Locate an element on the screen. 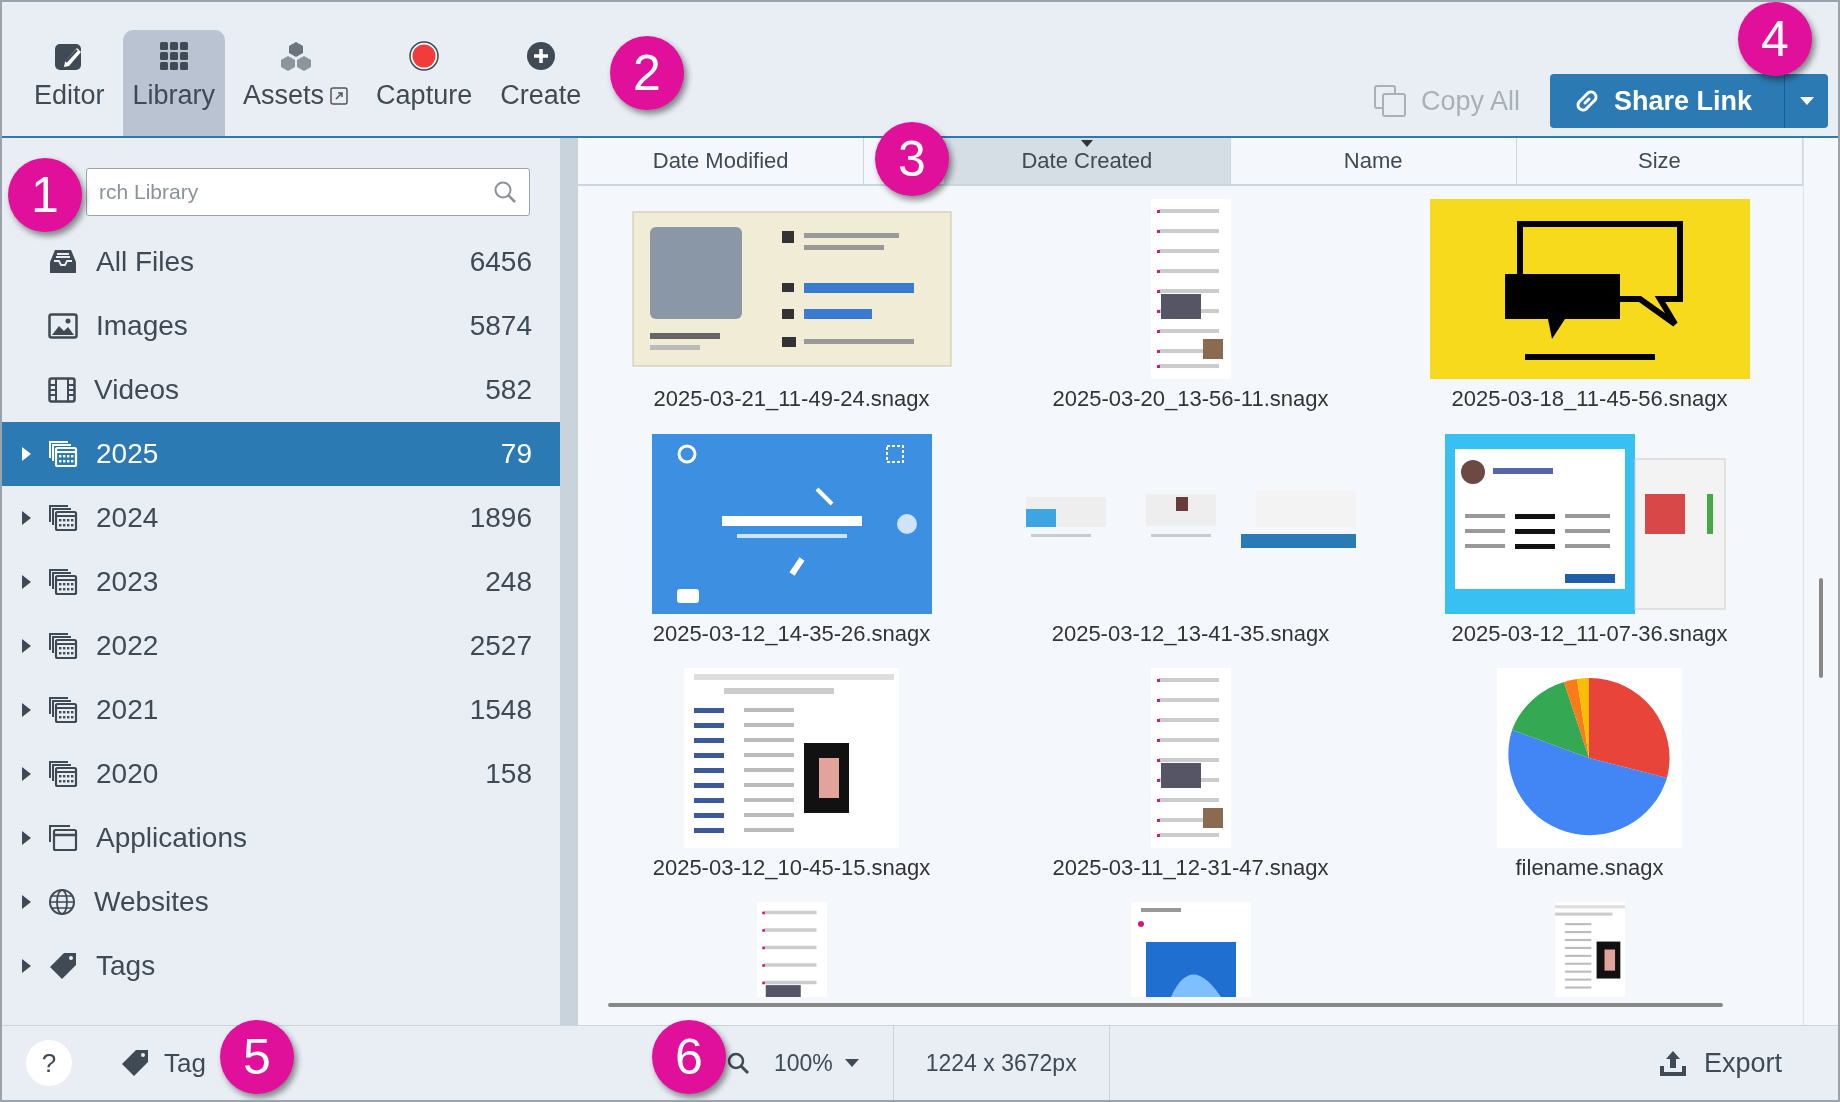 This screenshot has height=1102, width=1840. item-count: 5874 is located at coordinates (500, 326).